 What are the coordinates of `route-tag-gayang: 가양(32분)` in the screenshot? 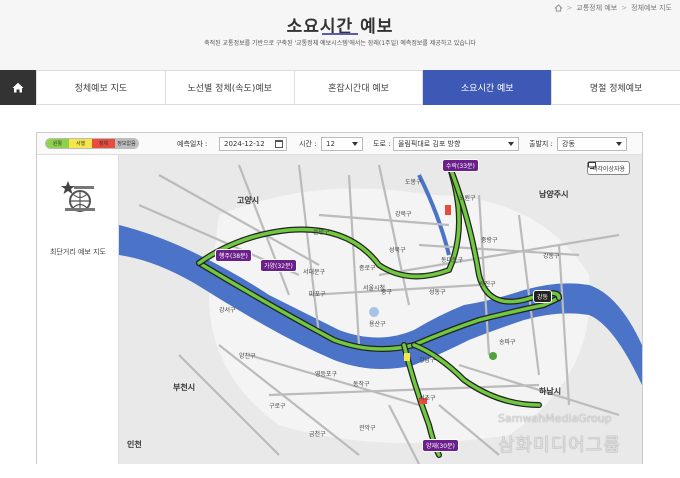 It's located at (278, 265).